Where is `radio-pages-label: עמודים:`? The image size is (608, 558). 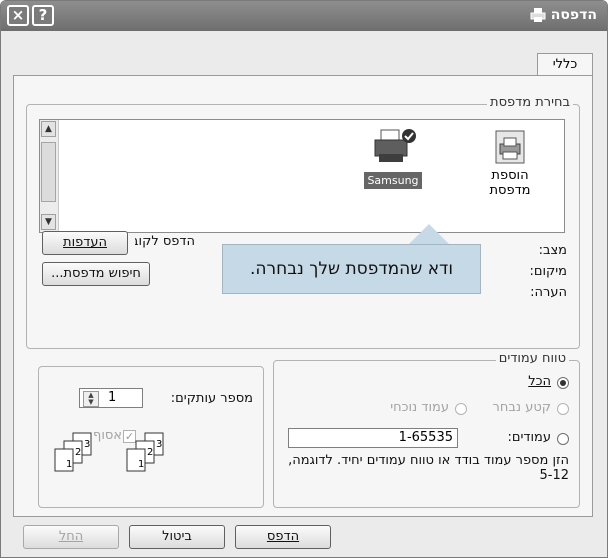
radio-pages-label: עמודים: is located at coordinates (529, 437).